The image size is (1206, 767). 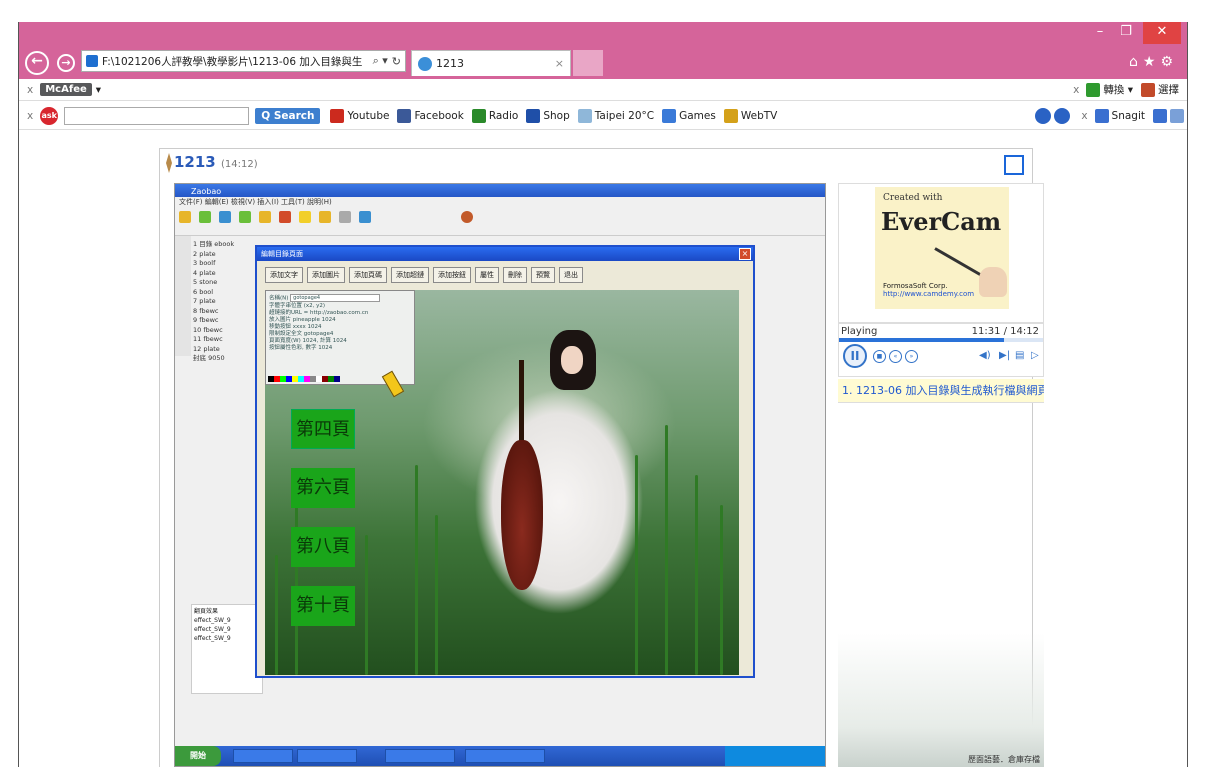 I want to click on bookmark-radio: Radio, so click(x=495, y=115).